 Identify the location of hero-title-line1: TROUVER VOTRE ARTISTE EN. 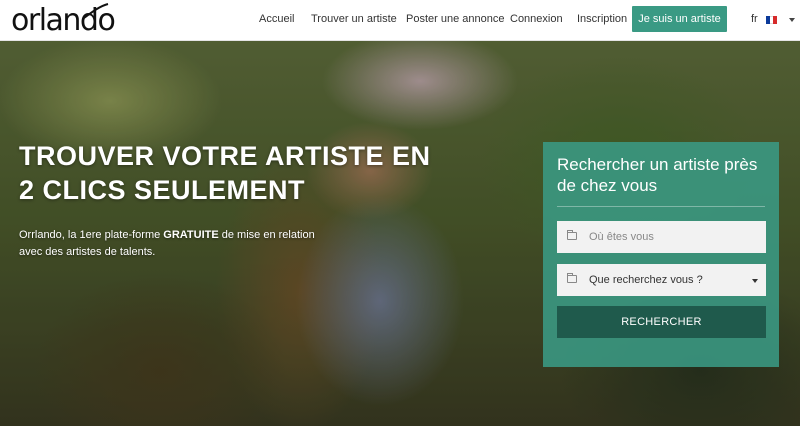
(225, 156).